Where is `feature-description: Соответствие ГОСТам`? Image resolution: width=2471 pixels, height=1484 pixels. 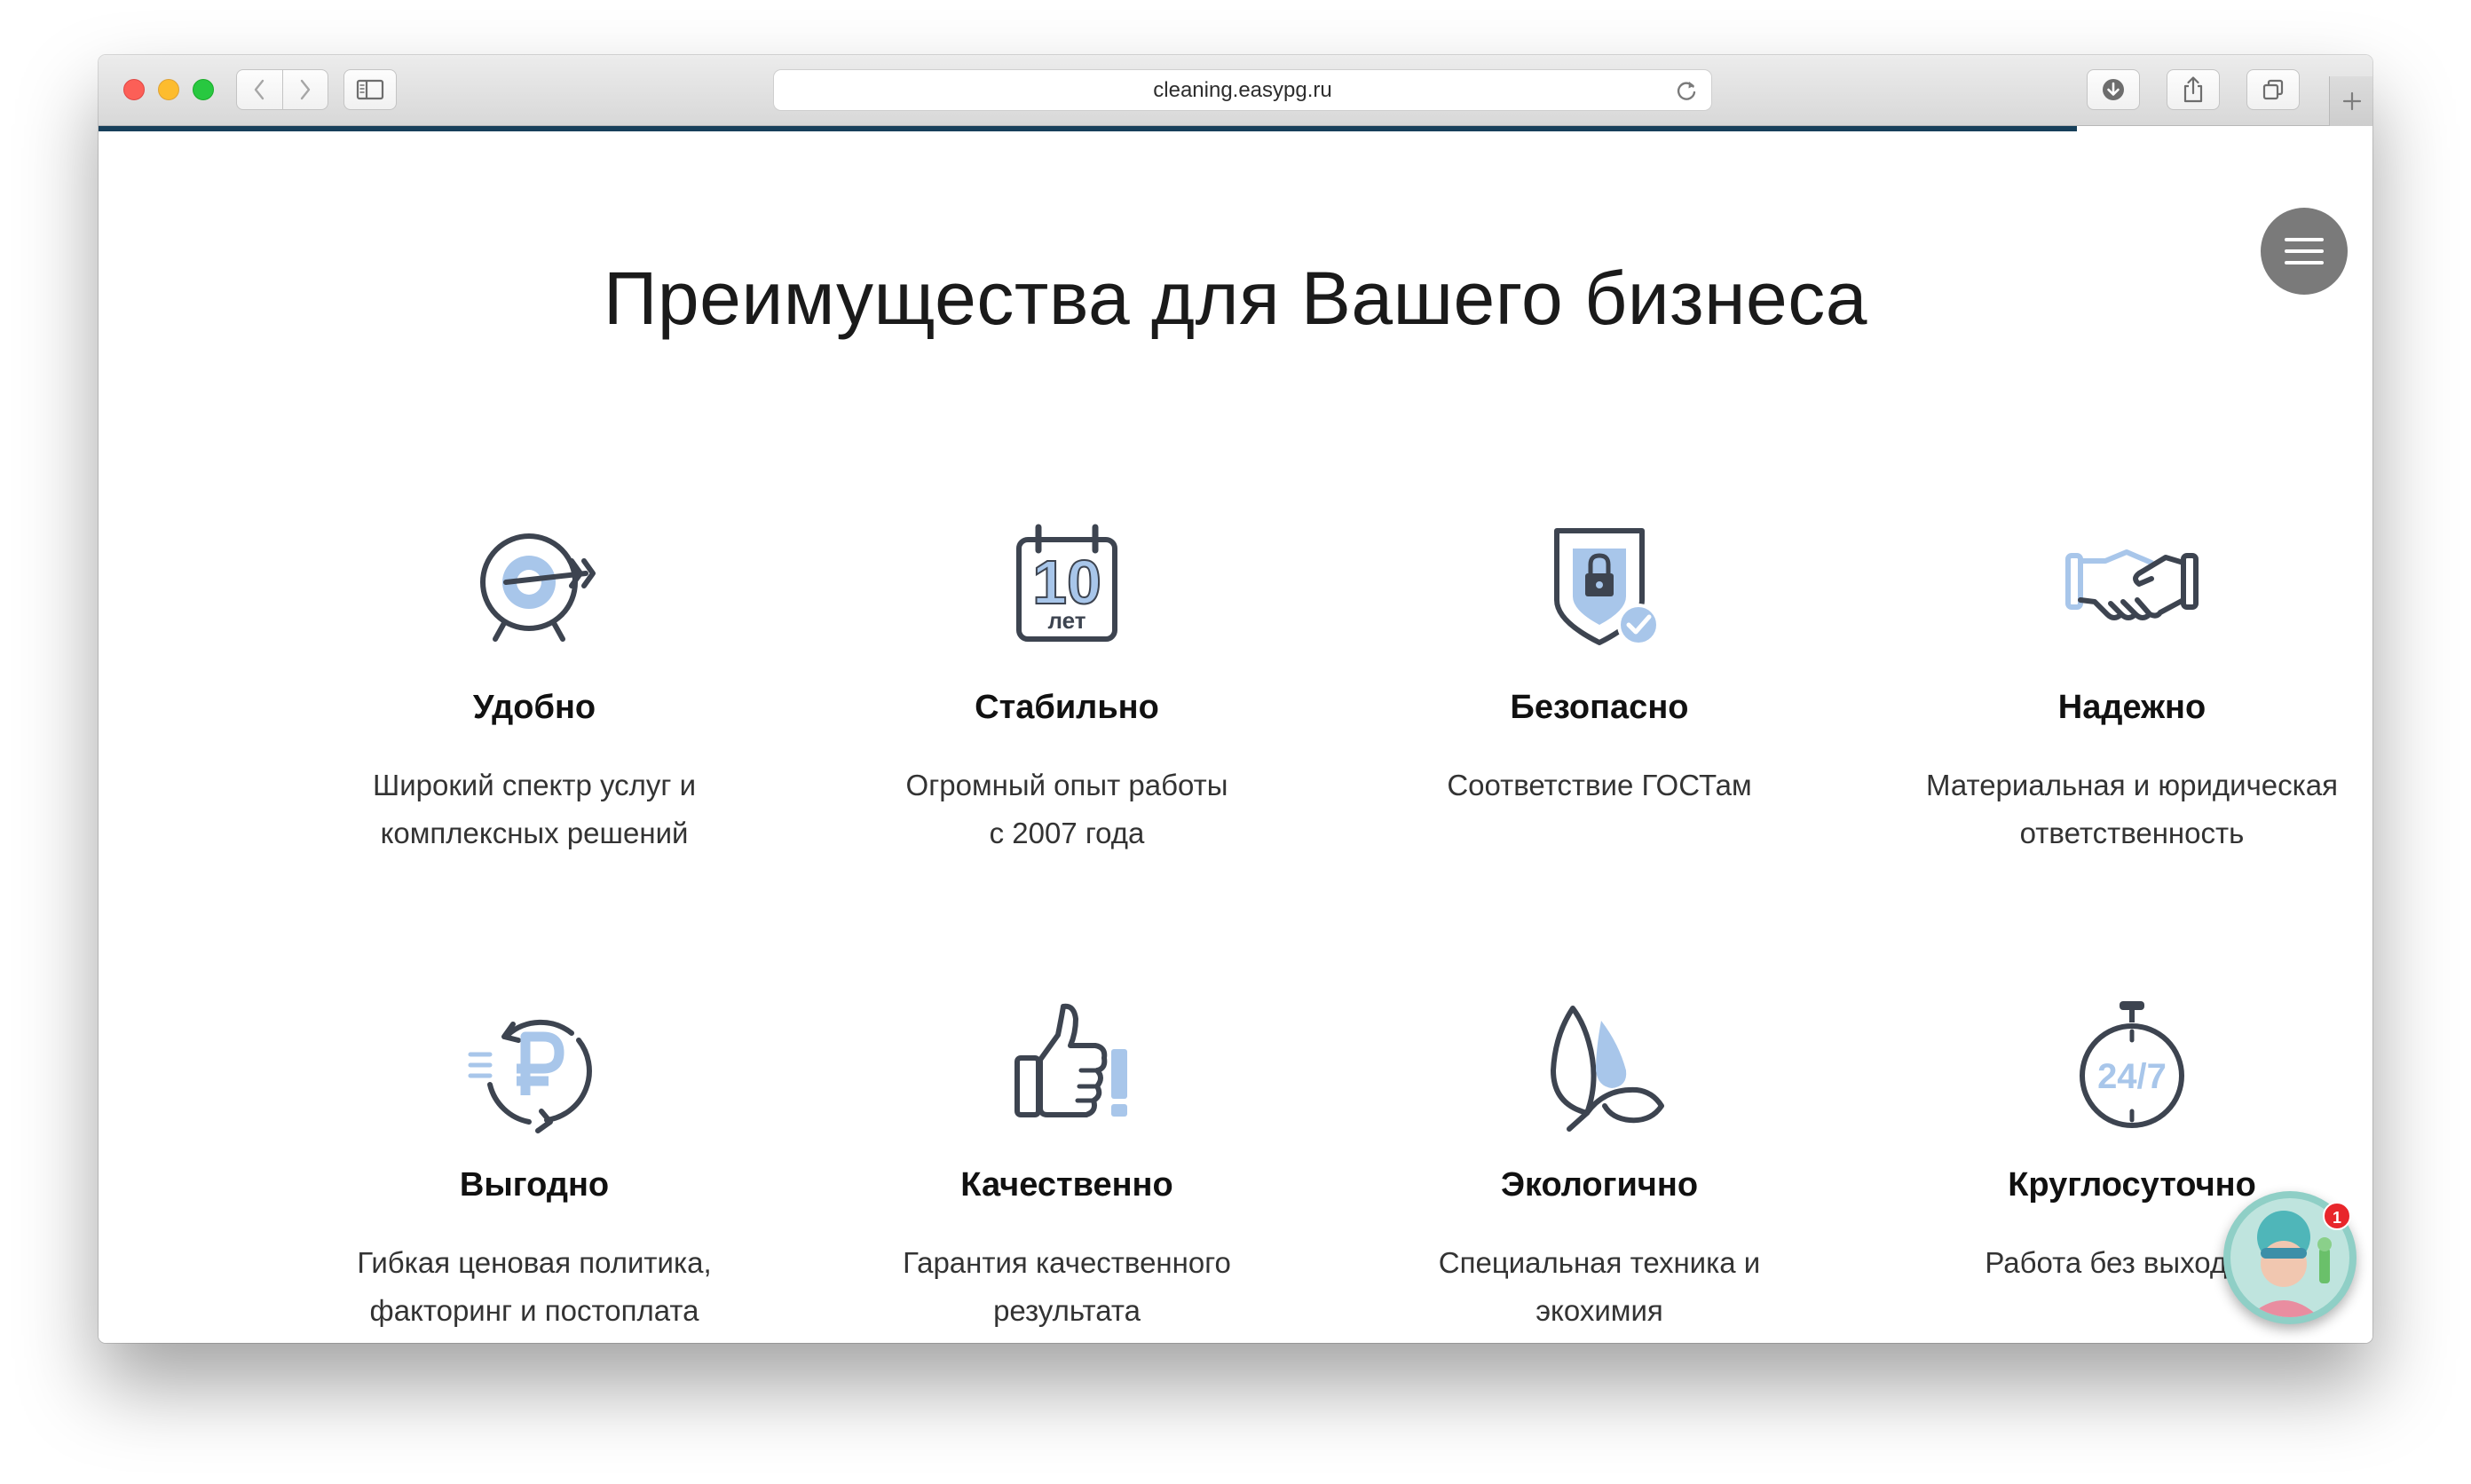
feature-description: Соответствие ГОСТам is located at coordinates (1599, 785).